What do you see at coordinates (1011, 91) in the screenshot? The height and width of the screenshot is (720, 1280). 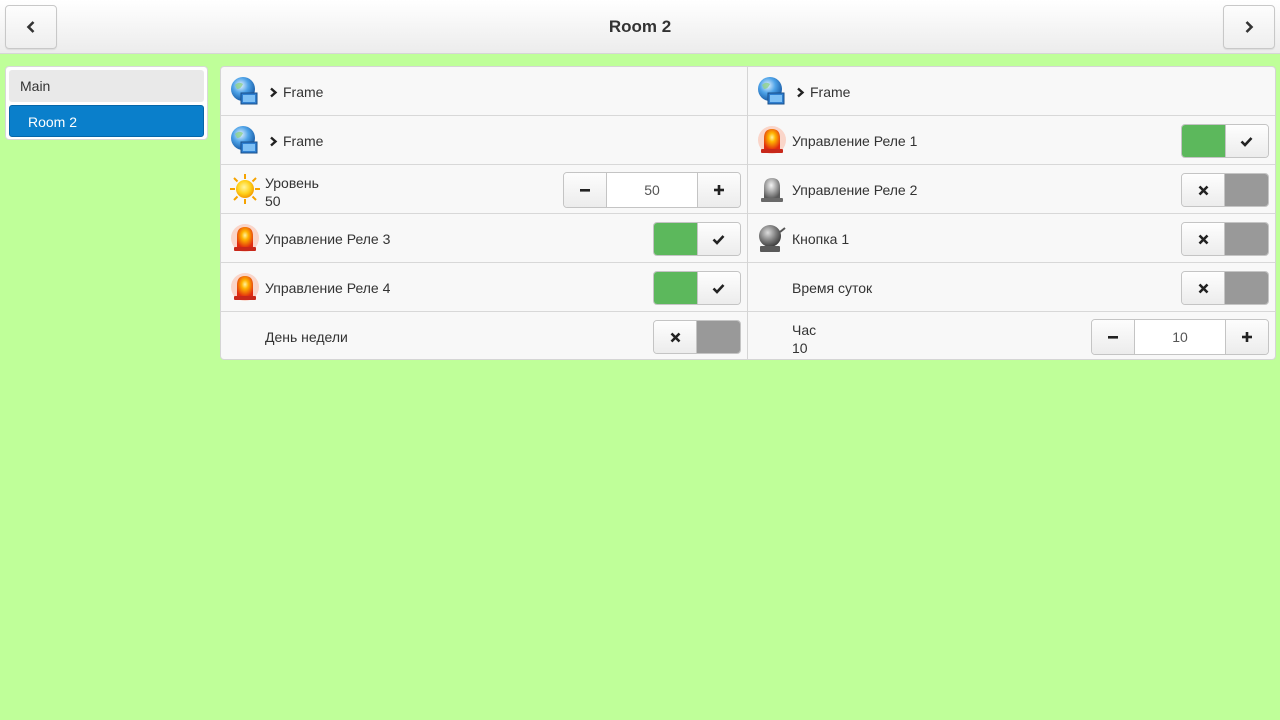 I see `frame-link-3: Frame` at bounding box center [1011, 91].